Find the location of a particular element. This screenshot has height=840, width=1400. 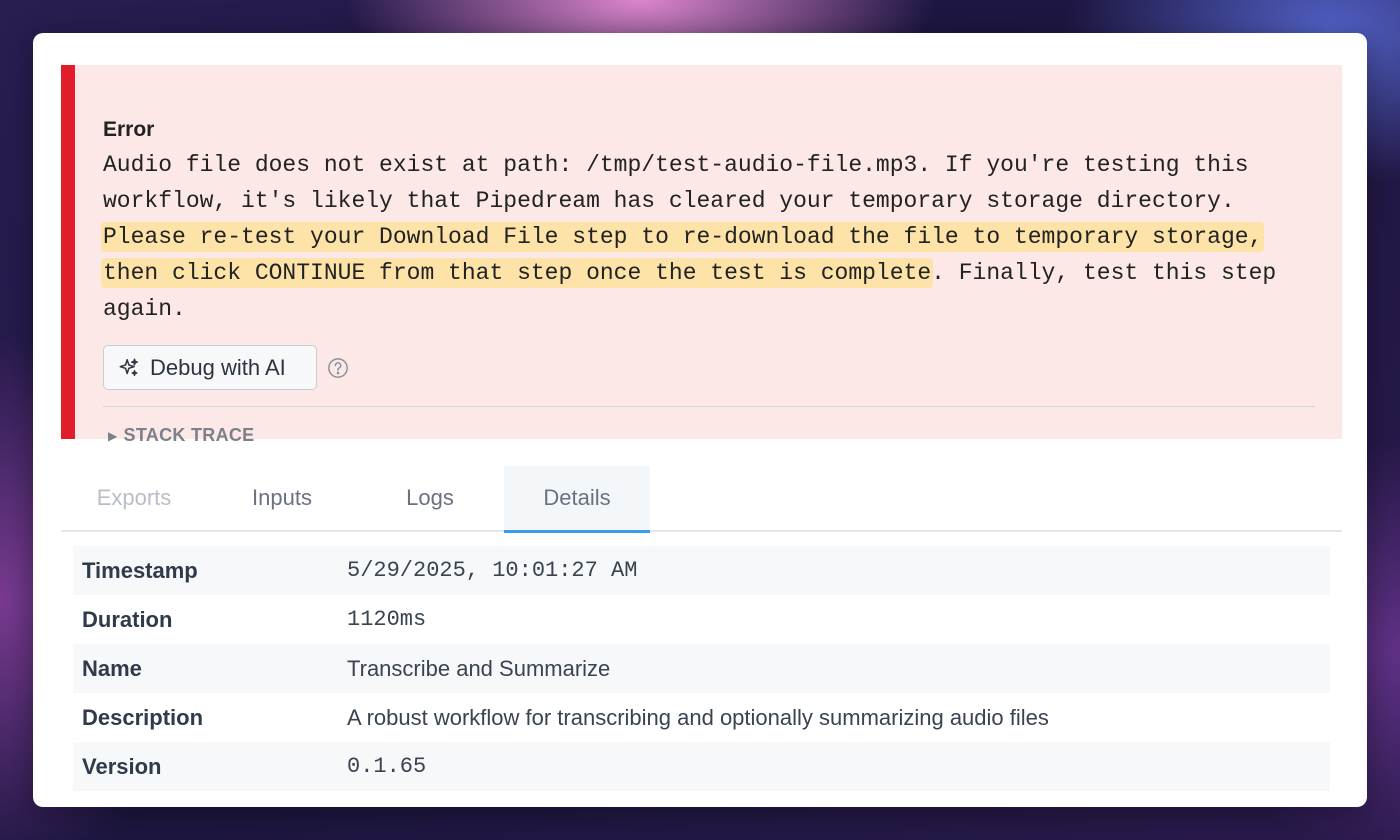

divider is located at coordinates (709, 406).